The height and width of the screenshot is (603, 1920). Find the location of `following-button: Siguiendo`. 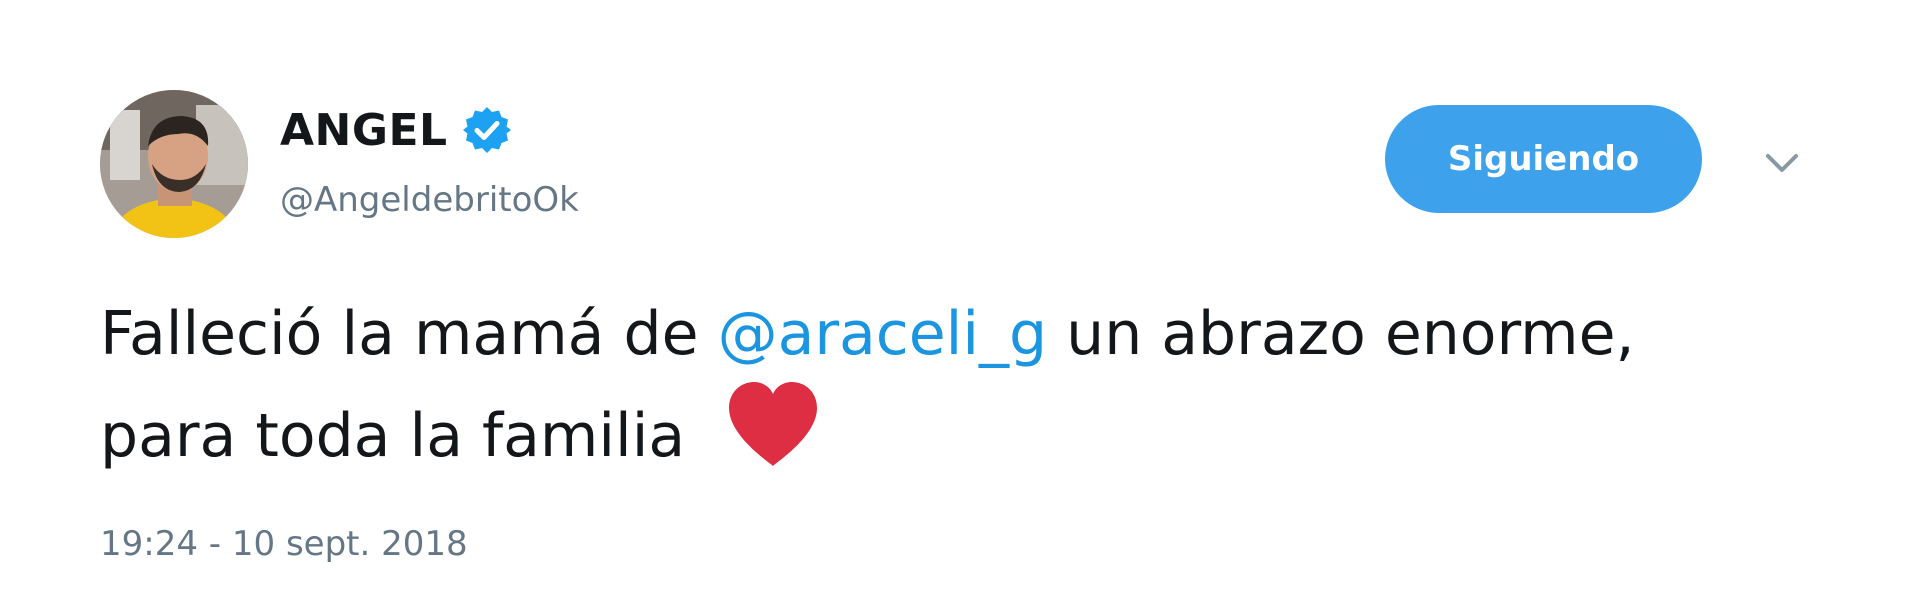

following-button: Siguiendo is located at coordinates (1543, 159).